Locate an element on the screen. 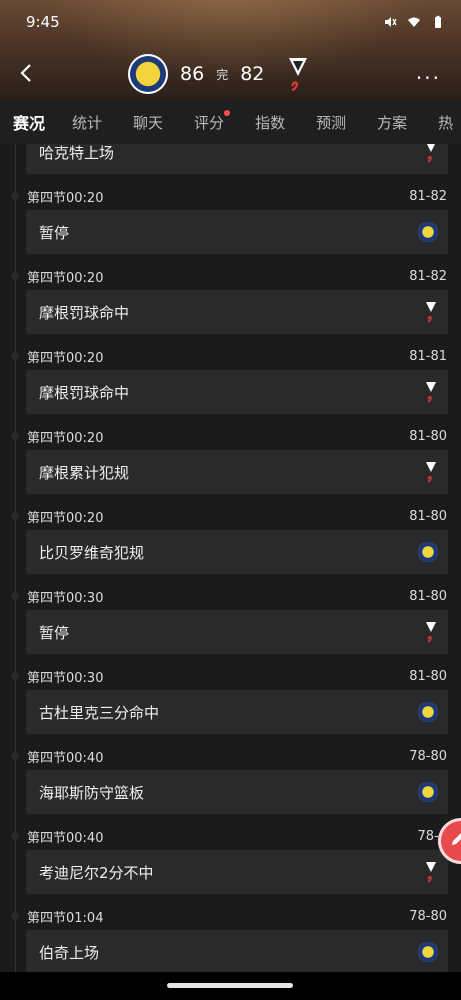 The height and width of the screenshot is (1000, 461). match-header: 9:45 86 完 82 ··· is located at coordinates (230, 50).